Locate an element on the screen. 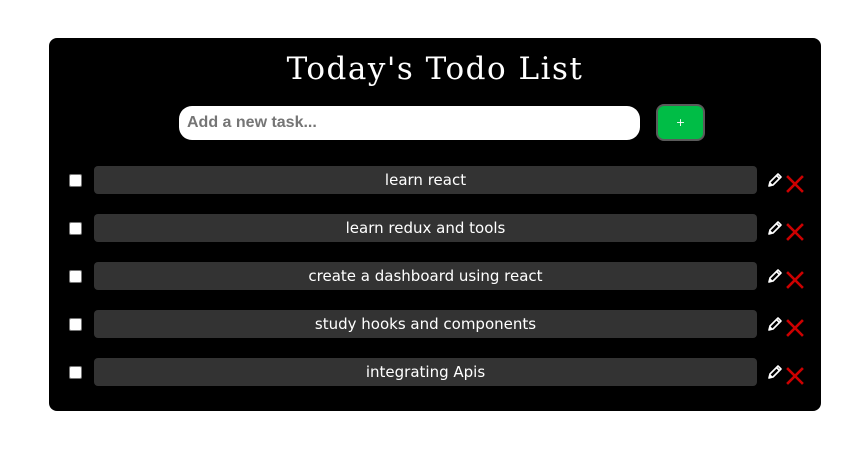 The height and width of the screenshot is (465, 863). new-task-input is located at coordinates (409, 123).